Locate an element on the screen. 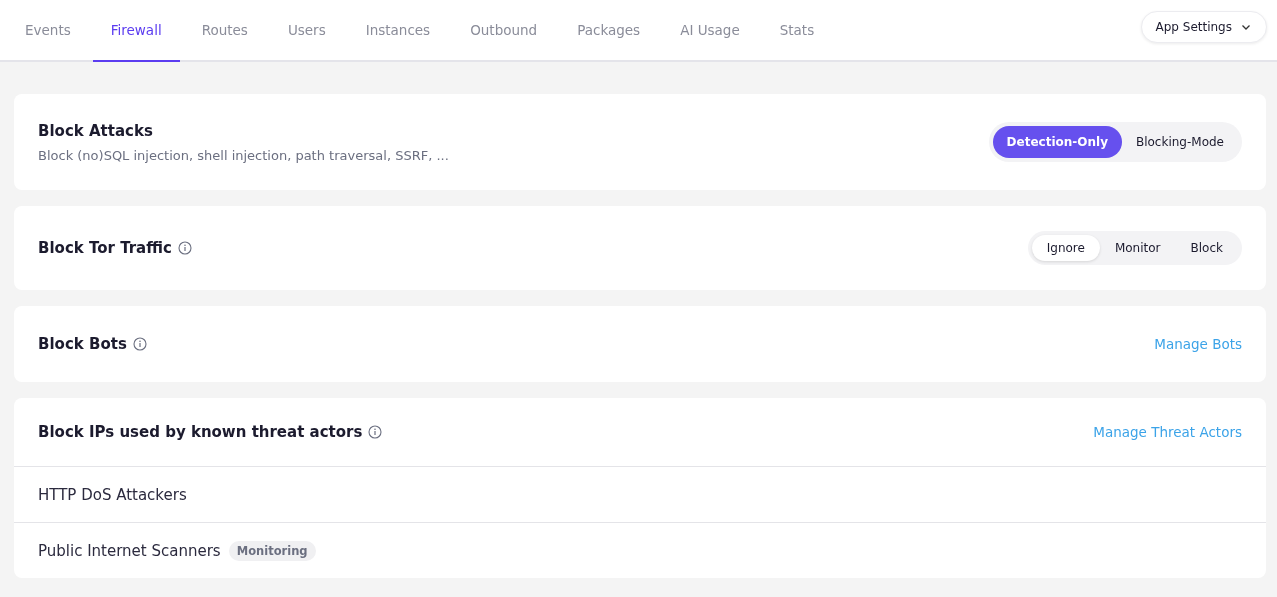 The width and height of the screenshot is (1277, 597). manage-link: Manage Bots is located at coordinates (1198, 344).